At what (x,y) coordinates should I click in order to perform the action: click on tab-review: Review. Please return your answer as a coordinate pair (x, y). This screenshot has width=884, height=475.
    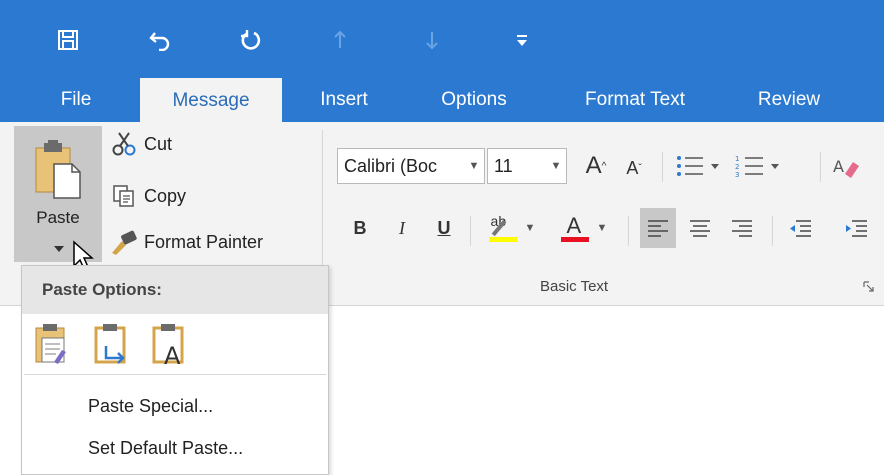
    Looking at the image, I should click on (789, 100).